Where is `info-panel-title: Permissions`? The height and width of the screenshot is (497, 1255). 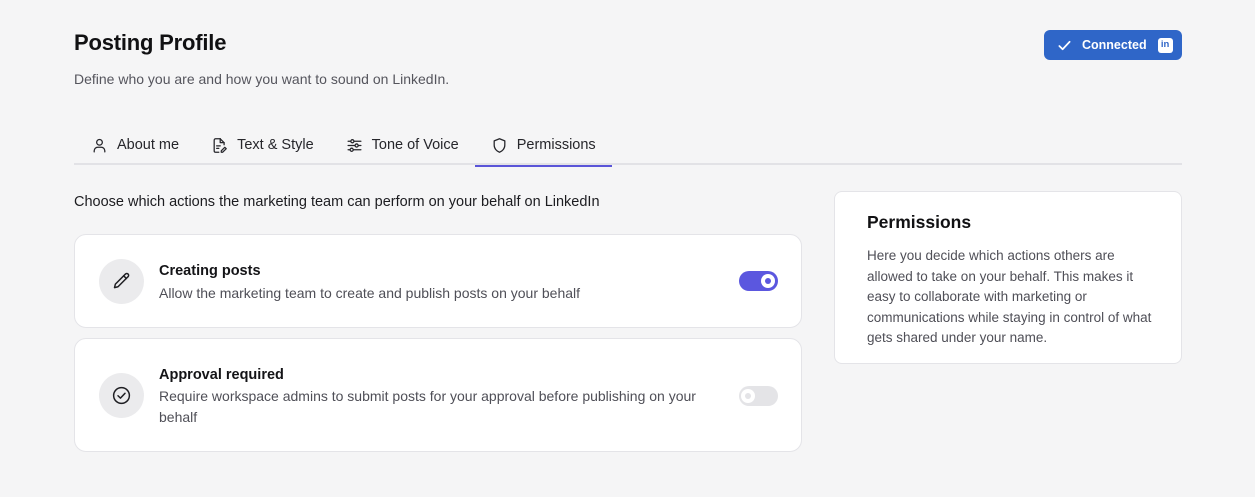 info-panel-title: Permissions is located at coordinates (919, 222).